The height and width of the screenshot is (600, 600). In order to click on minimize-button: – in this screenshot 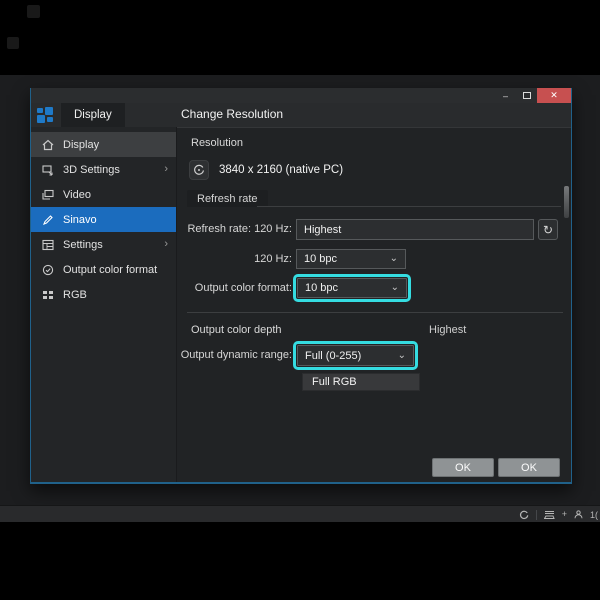, I will do `click(505, 95)`.